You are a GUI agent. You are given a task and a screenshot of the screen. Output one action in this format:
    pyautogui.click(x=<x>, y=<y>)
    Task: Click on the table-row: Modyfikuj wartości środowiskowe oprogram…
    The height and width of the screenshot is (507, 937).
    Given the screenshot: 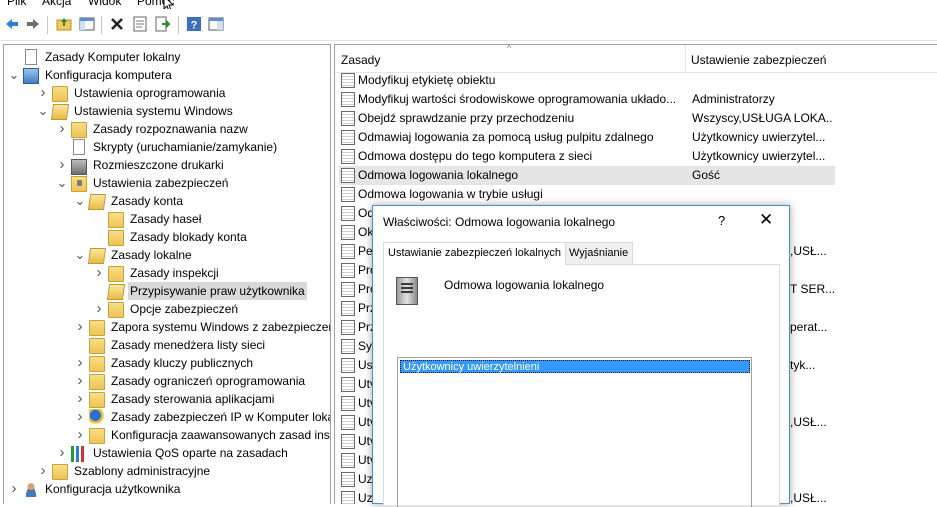 What is the action you would take?
    pyautogui.click(x=587, y=99)
    